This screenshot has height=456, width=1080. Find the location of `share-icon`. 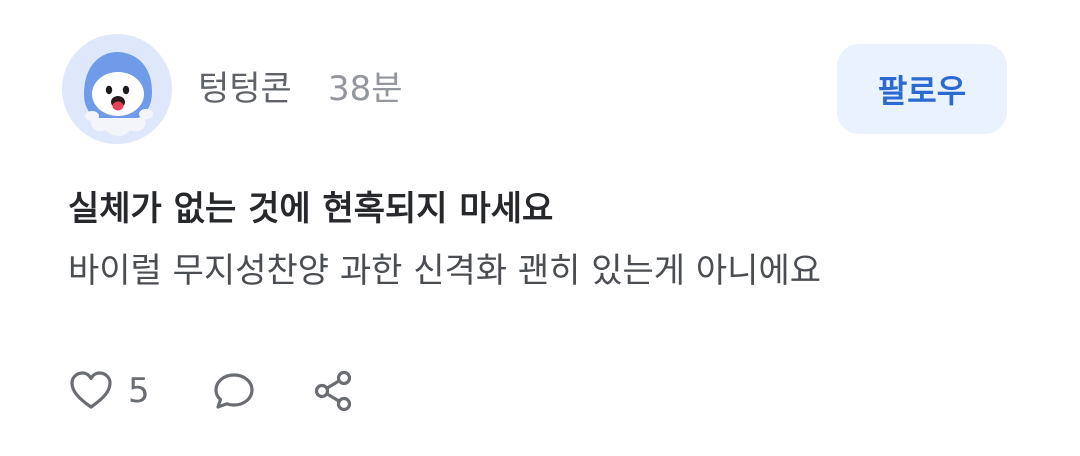

share-icon is located at coordinates (333, 391).